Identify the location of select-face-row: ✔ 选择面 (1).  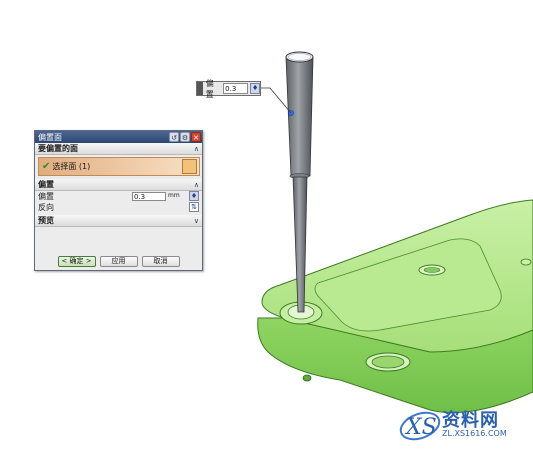
(119, 166).